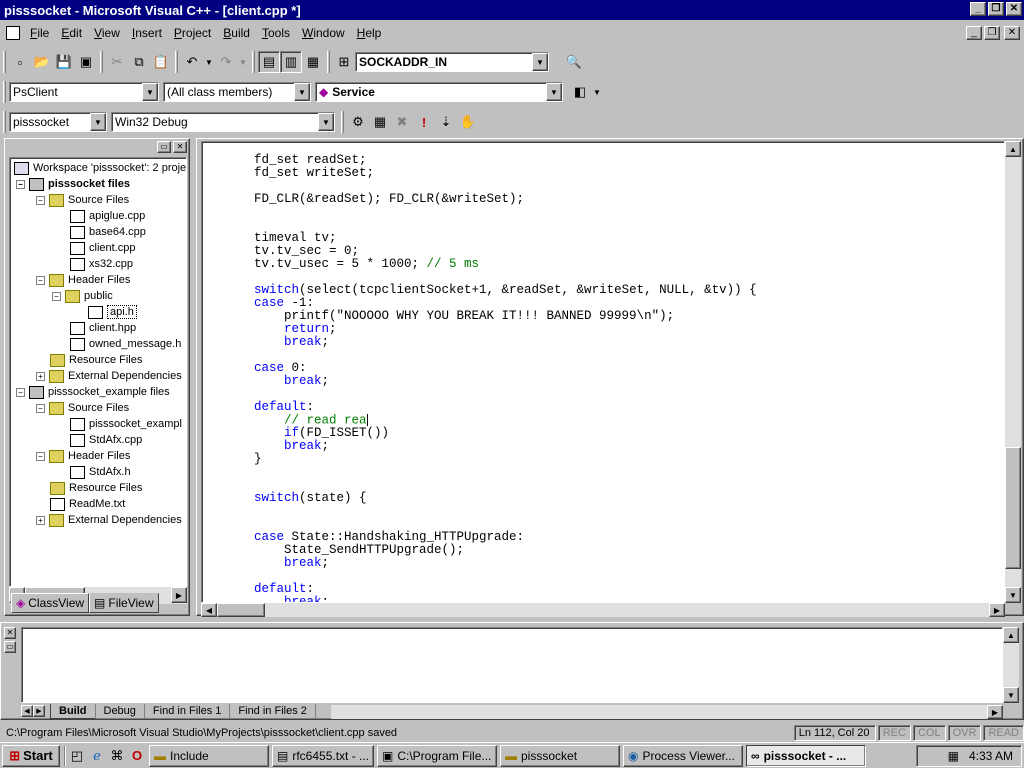 The width and height of the screenshot is (1024, 768). I want to click on tab-find-in-files-1: Find in Files 1, so click(187, 711).